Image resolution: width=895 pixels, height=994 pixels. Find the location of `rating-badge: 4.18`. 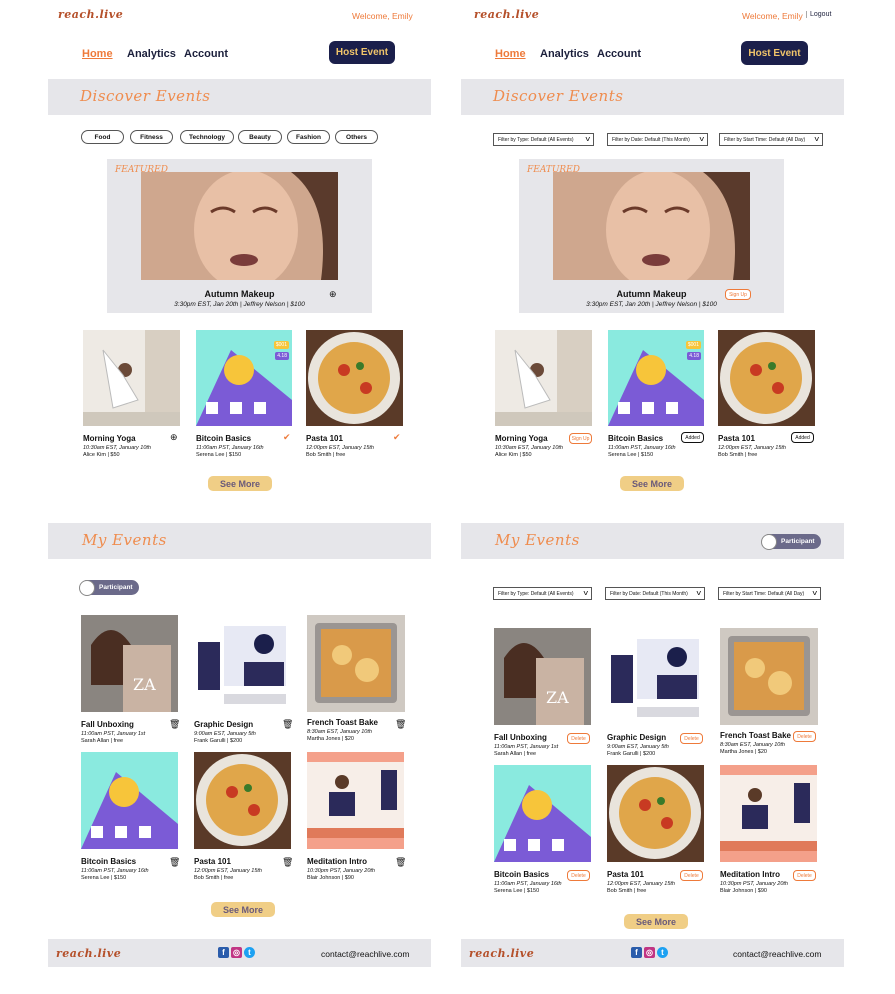

rating-badge: 4.18 is located at coordinates (282, 356).